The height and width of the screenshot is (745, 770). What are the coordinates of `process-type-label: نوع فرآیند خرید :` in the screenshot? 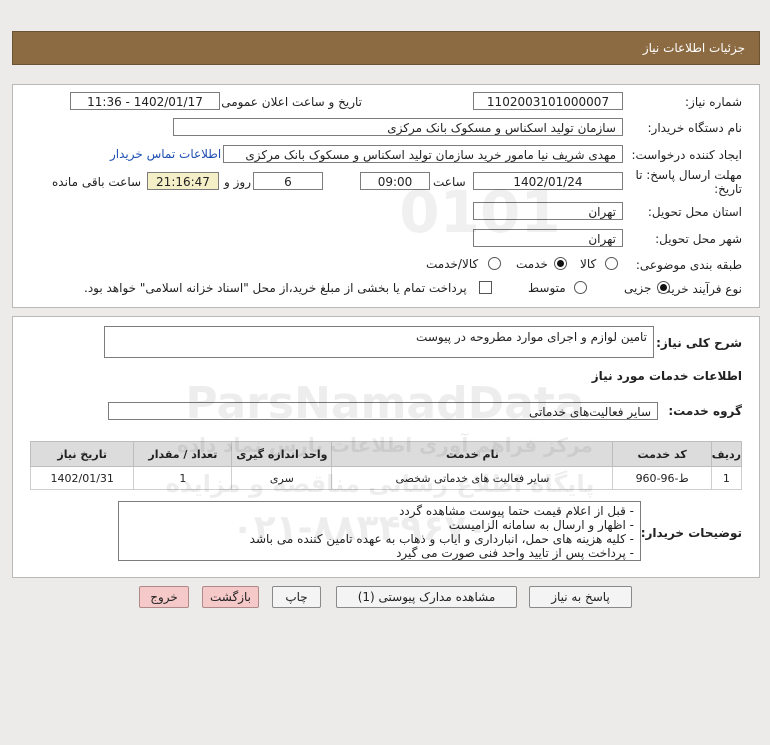 It's located at (699, 289).